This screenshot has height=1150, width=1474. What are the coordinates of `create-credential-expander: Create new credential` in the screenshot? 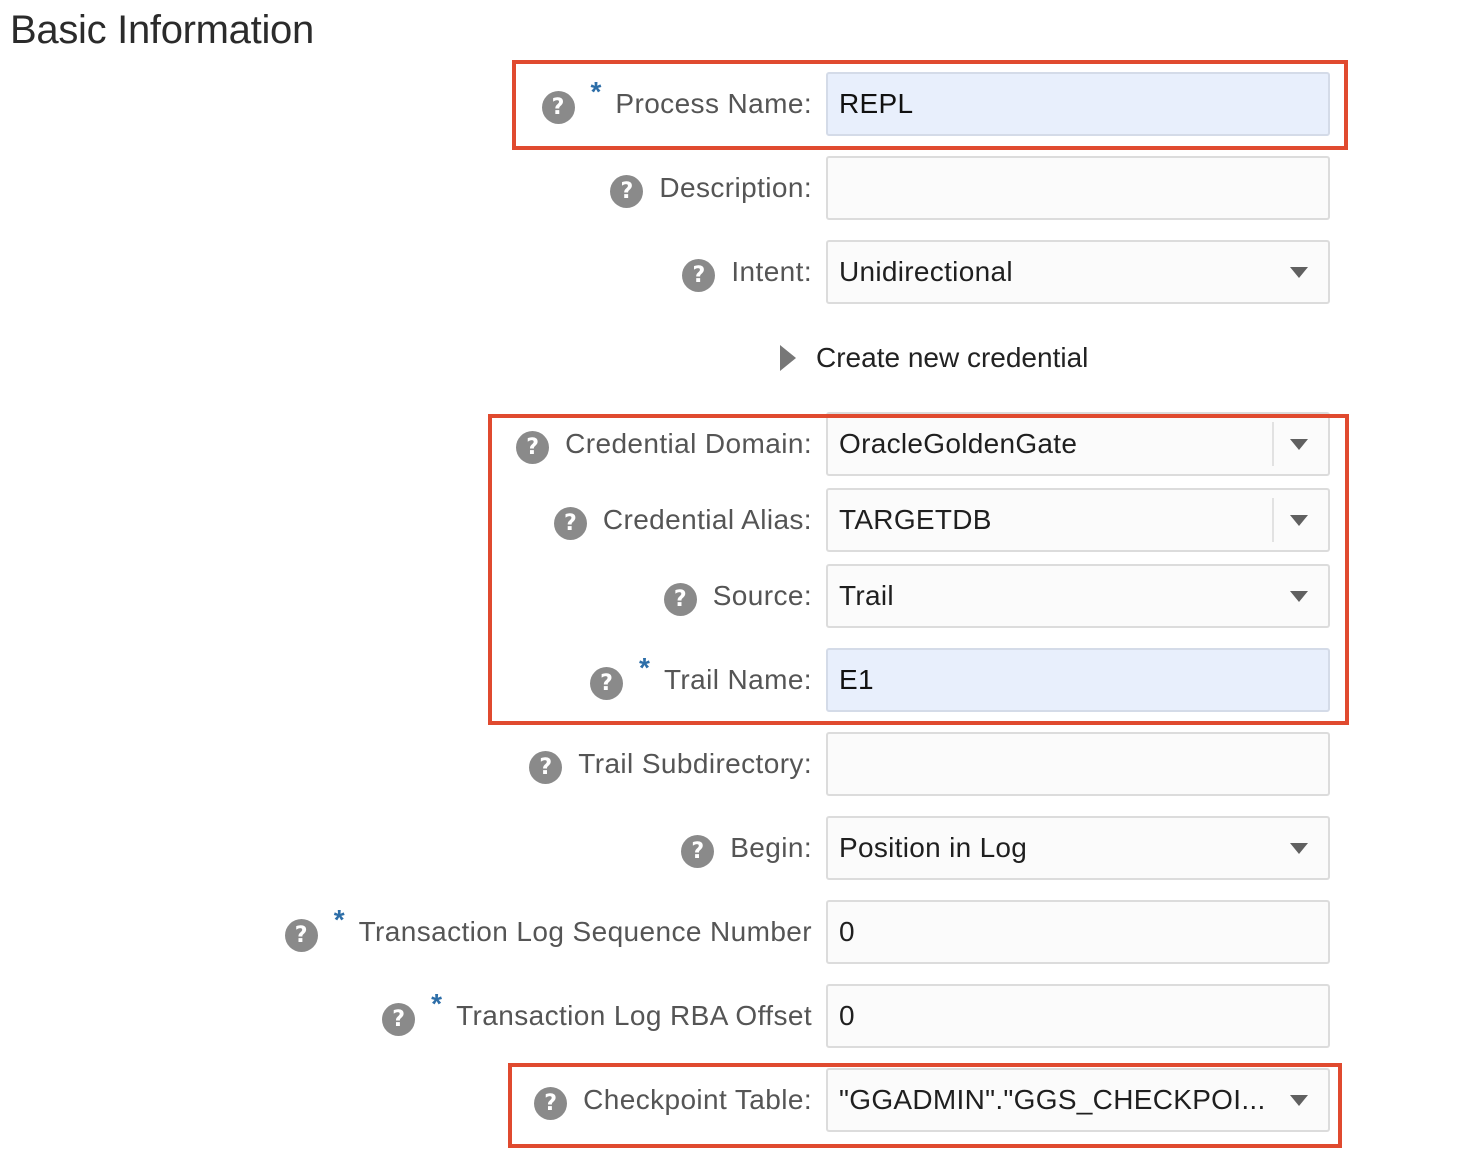 It's located at (934, 358).